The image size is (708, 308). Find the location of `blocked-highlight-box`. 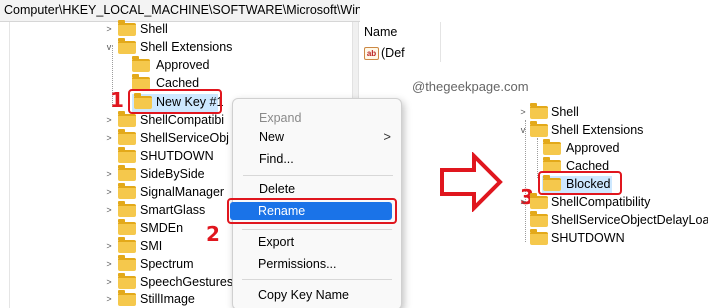

blocked-highlight-box is located at coordinates (580, 183).